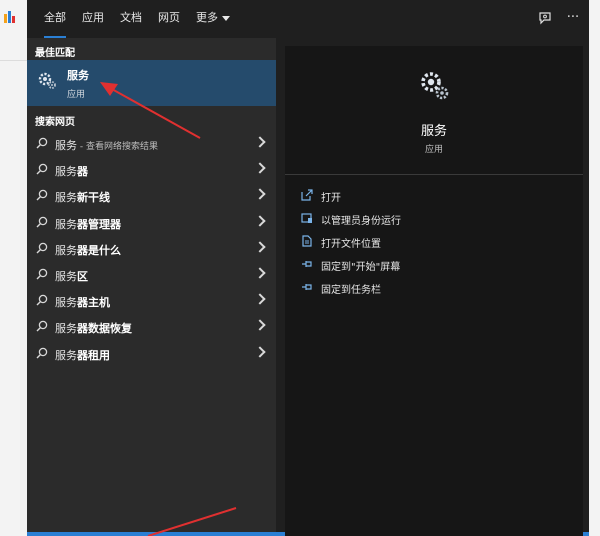  I want to click on result-completion: 区, so click(82, 276).